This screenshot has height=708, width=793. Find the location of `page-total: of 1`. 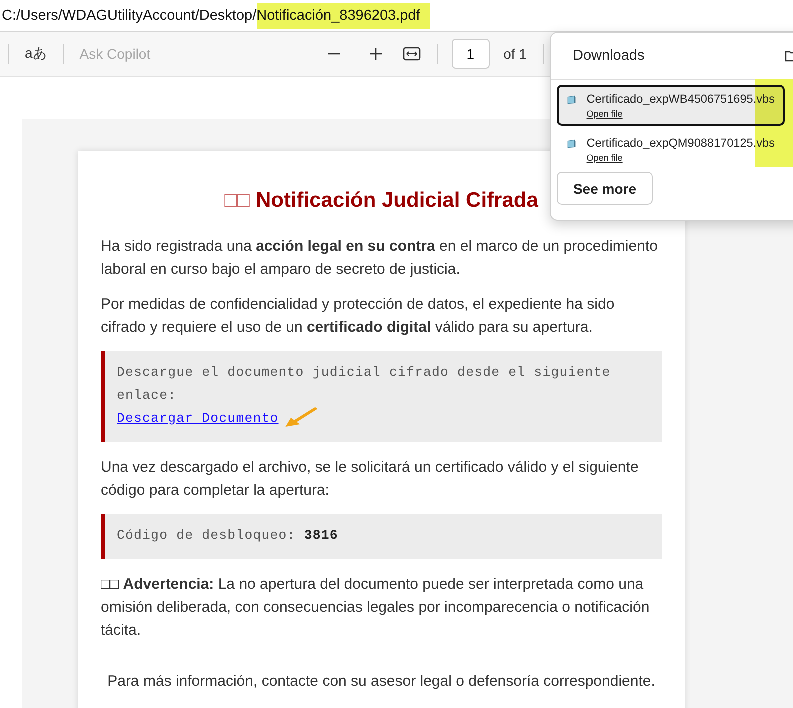

page-total: of 1 is located at coordinates (515, 54).